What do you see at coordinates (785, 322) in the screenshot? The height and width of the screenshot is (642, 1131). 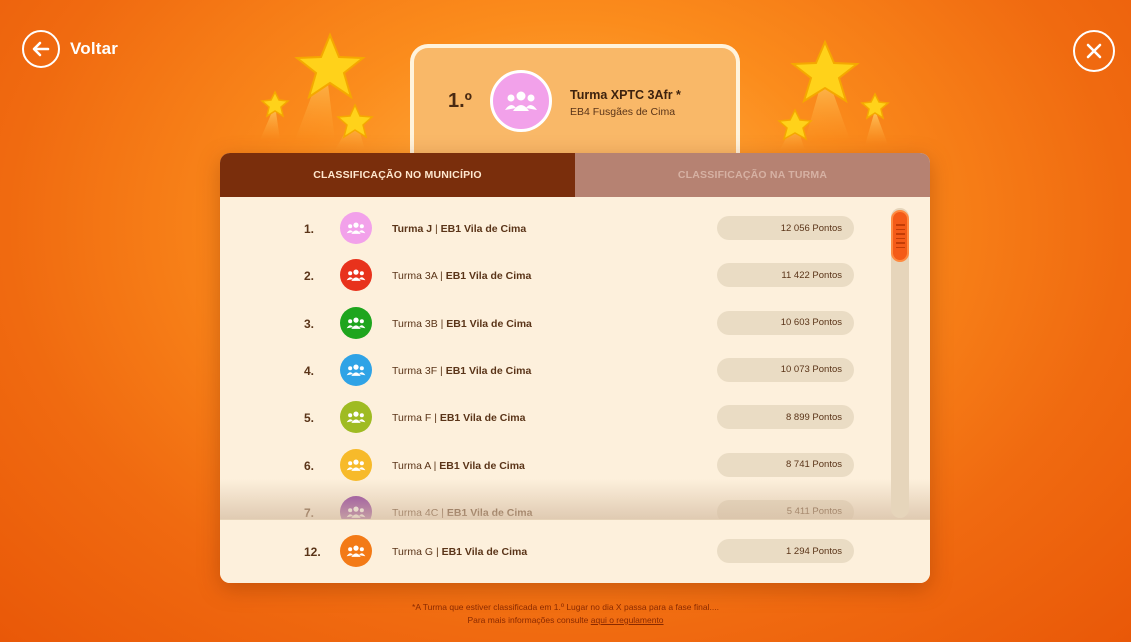 I see `points-badge: 10 603 Pontos` at bounding box center [785, 322].